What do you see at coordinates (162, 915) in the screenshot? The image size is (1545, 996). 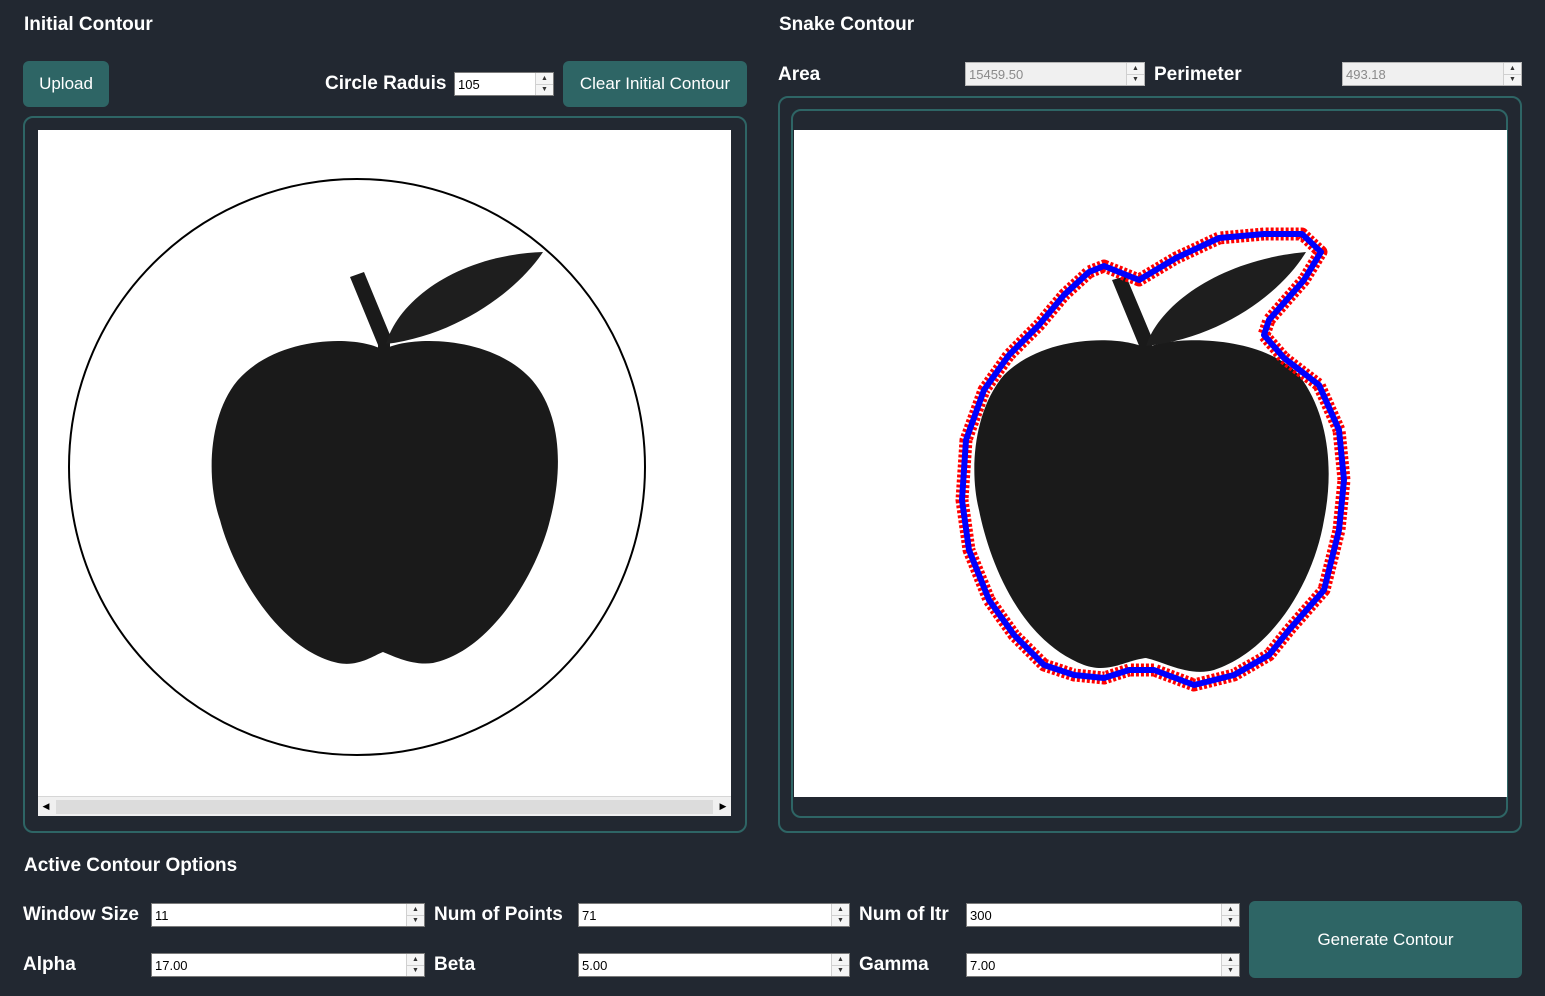 I see `window-size-value: 11` at bounding box center [162, 915].